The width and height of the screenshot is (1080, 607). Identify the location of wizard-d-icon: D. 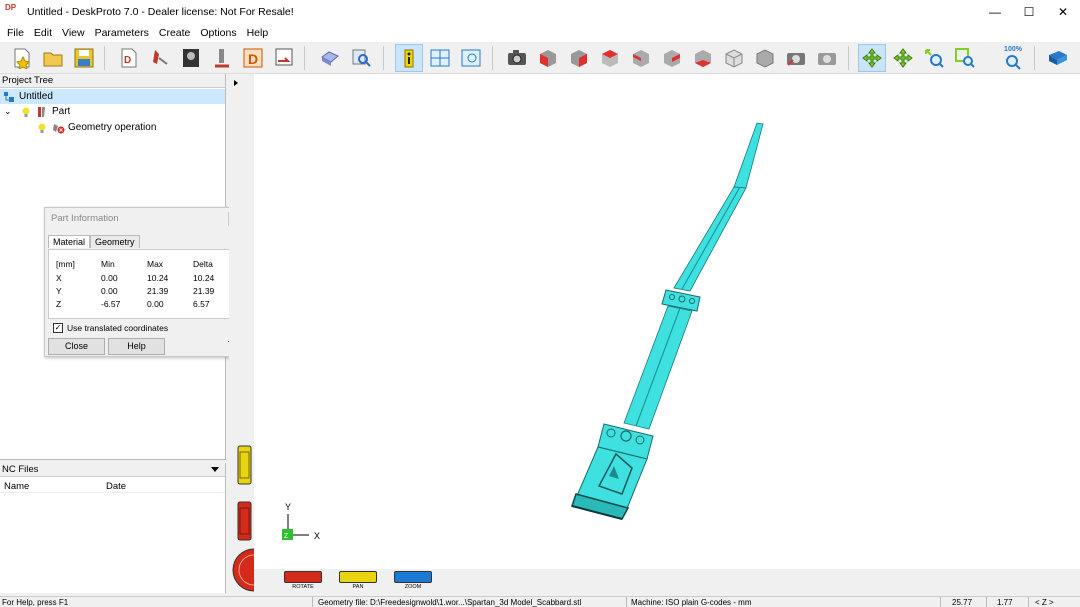
(253, 58).